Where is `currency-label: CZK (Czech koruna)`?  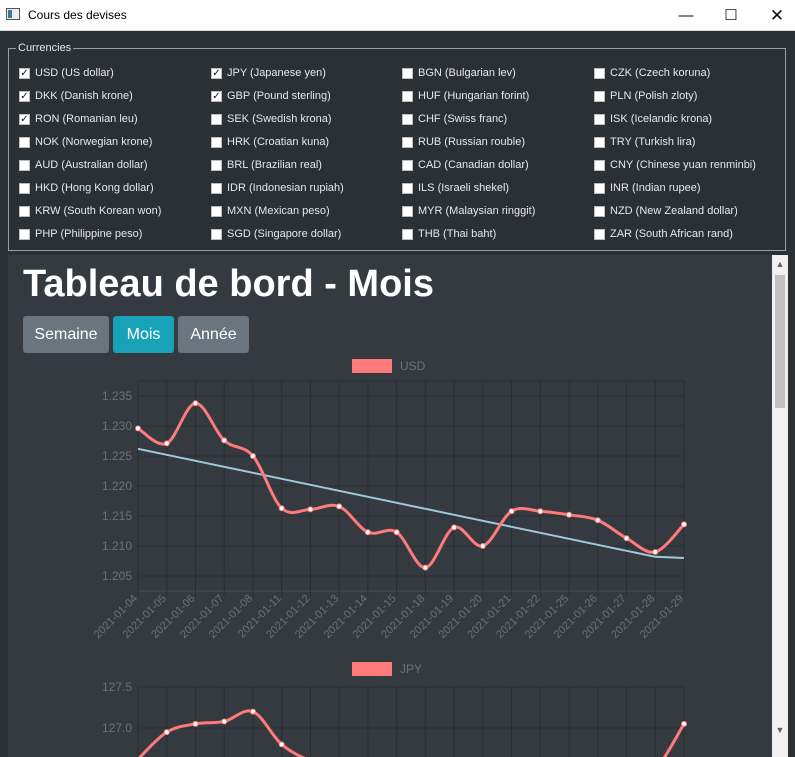
currency-label: CZK (Czech koruna) is located at coordinates (660, 73).